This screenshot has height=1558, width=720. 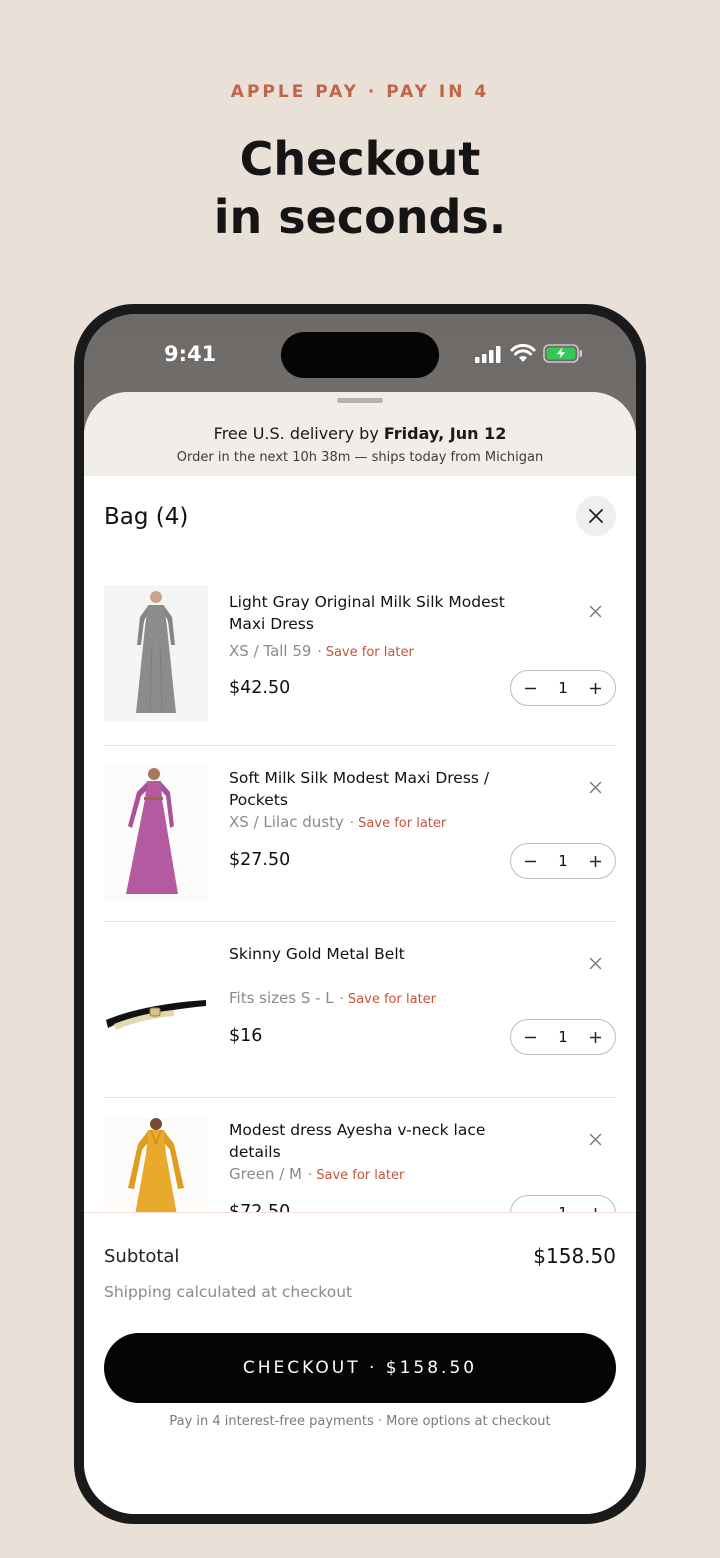 What do you see at coordinates (574, 1256) in the screenshot?
I see `subtotal-value: $158.50` at bounding box center [574, 1256].